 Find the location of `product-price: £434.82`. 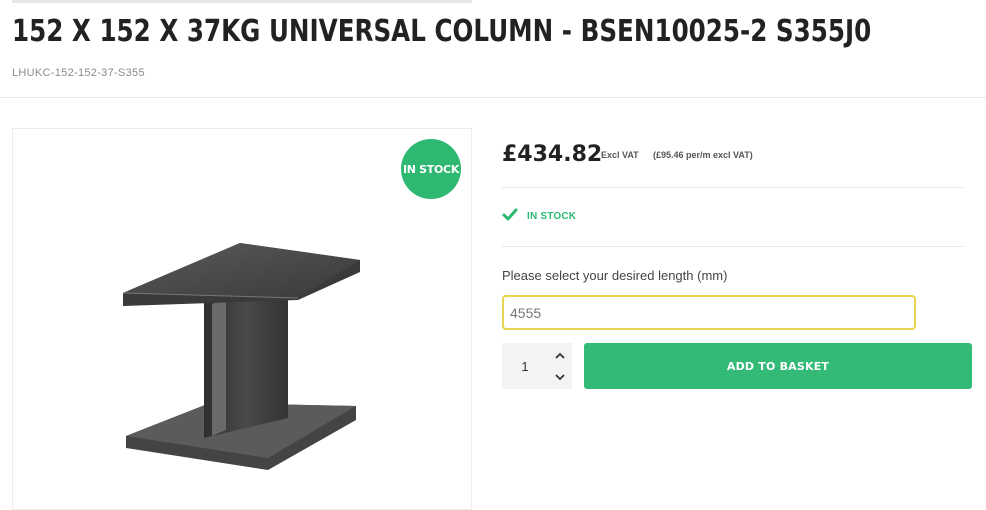

product-price: £434.82 is located at coordinates (552, 154).